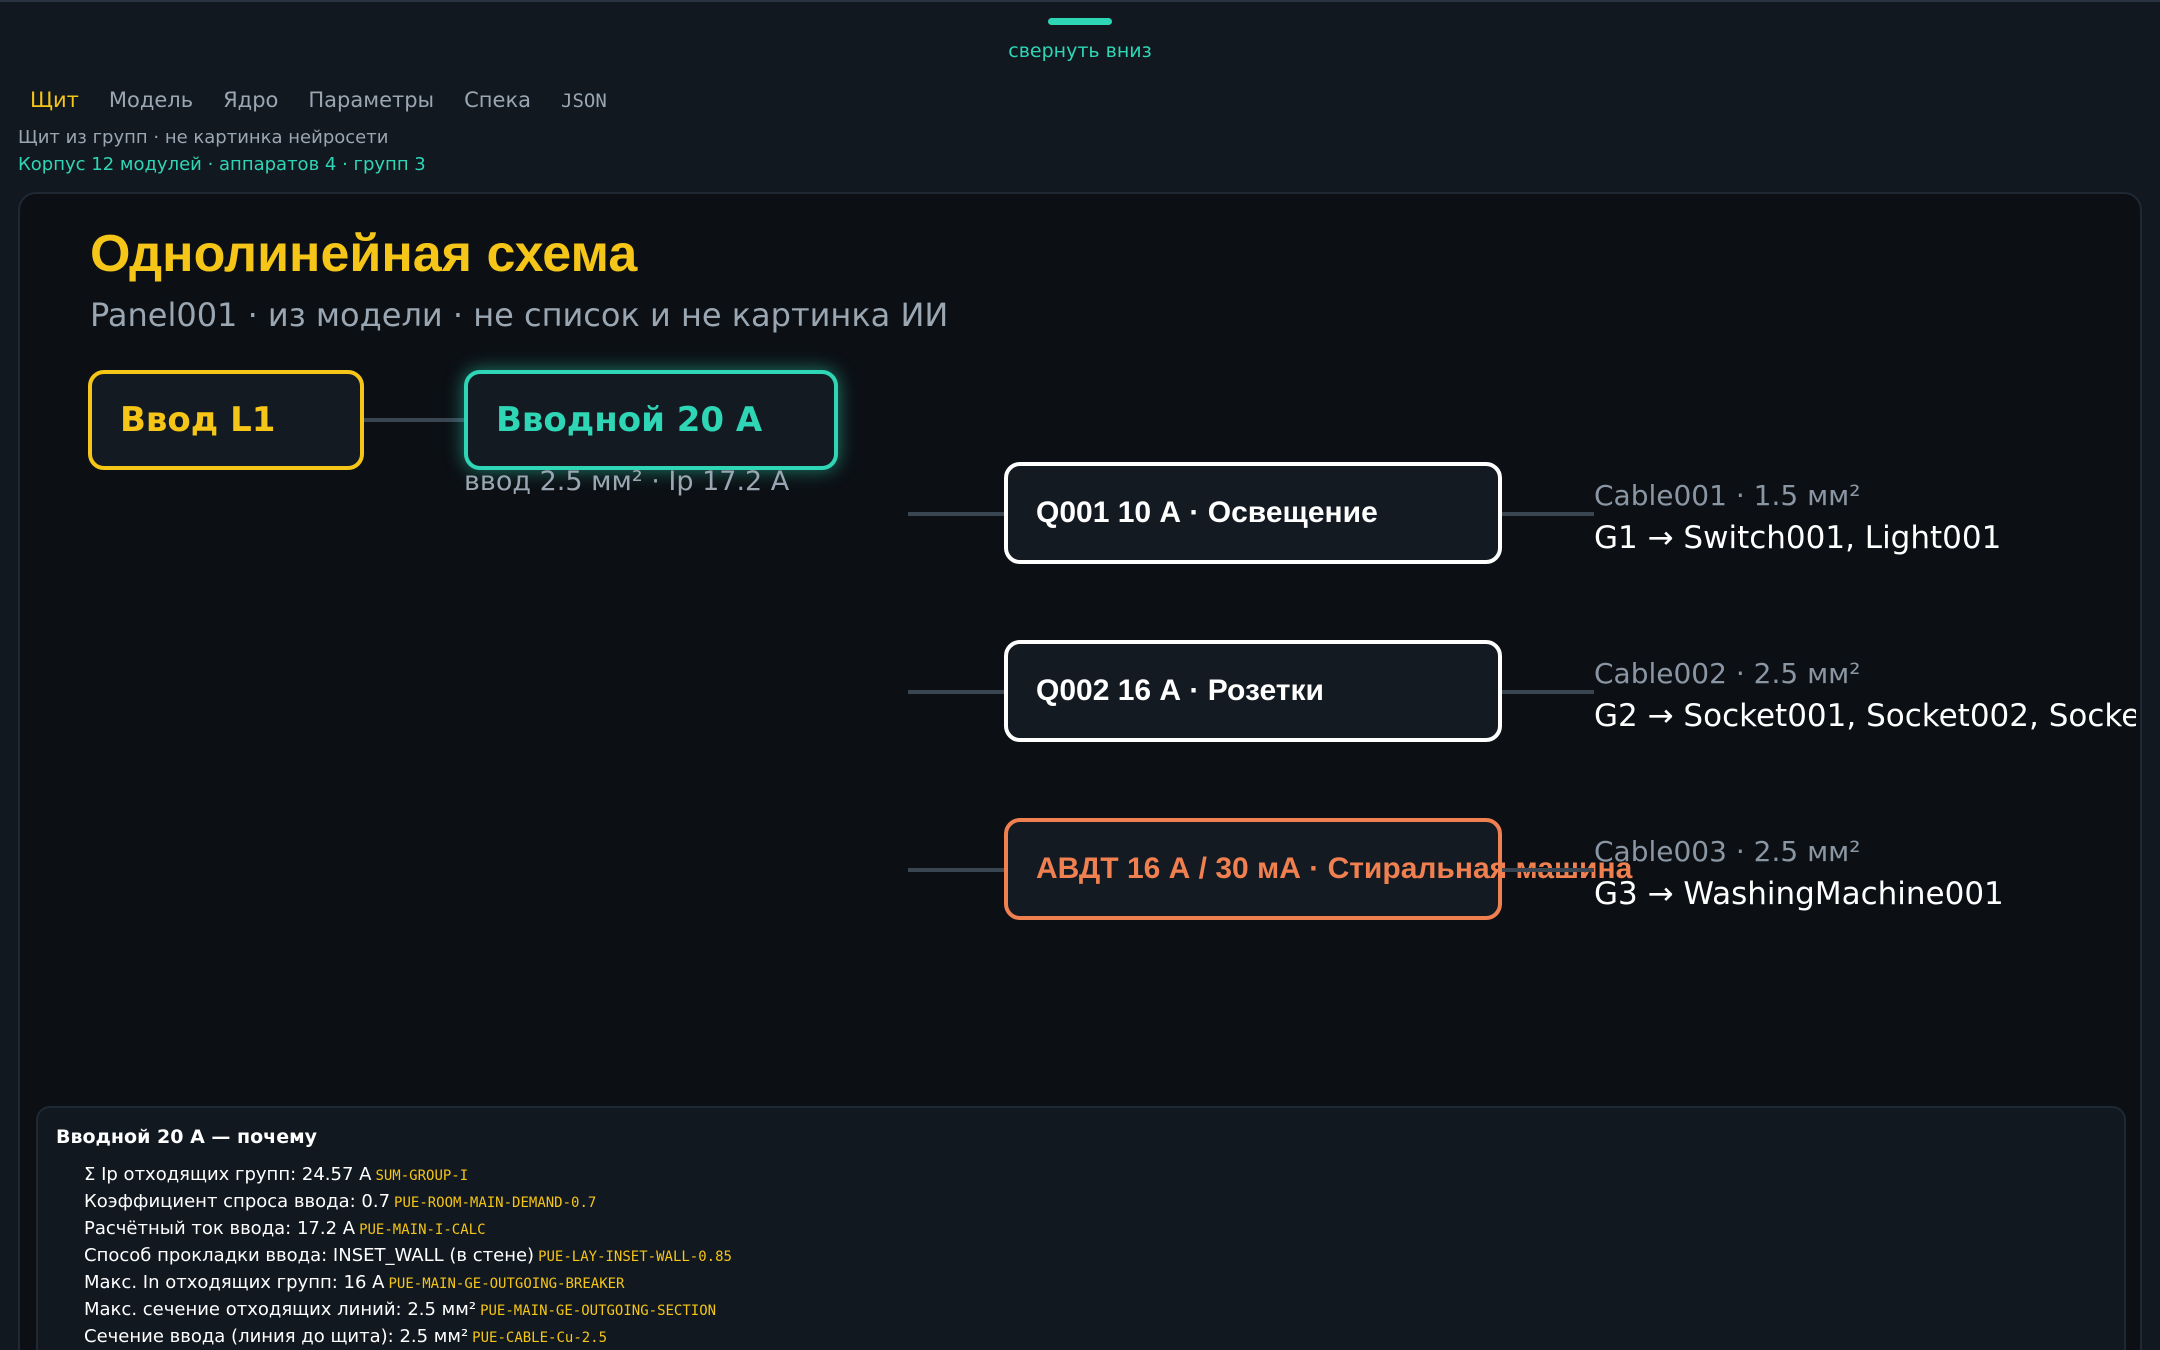 The image size is (2160, 1350). I want to click on input-node: Ввод L1, so click(226, 420).